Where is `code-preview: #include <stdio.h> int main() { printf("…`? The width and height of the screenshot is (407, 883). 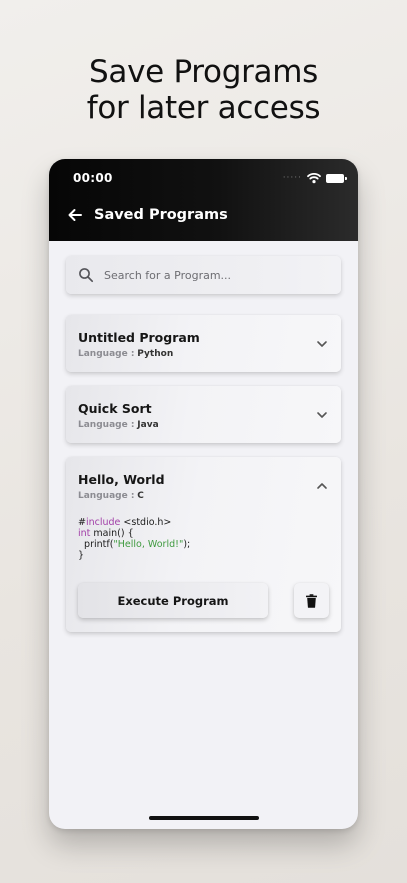 code-preview: #include <stdio.h> int main() { printf("… is located at coordinates (134, 539).